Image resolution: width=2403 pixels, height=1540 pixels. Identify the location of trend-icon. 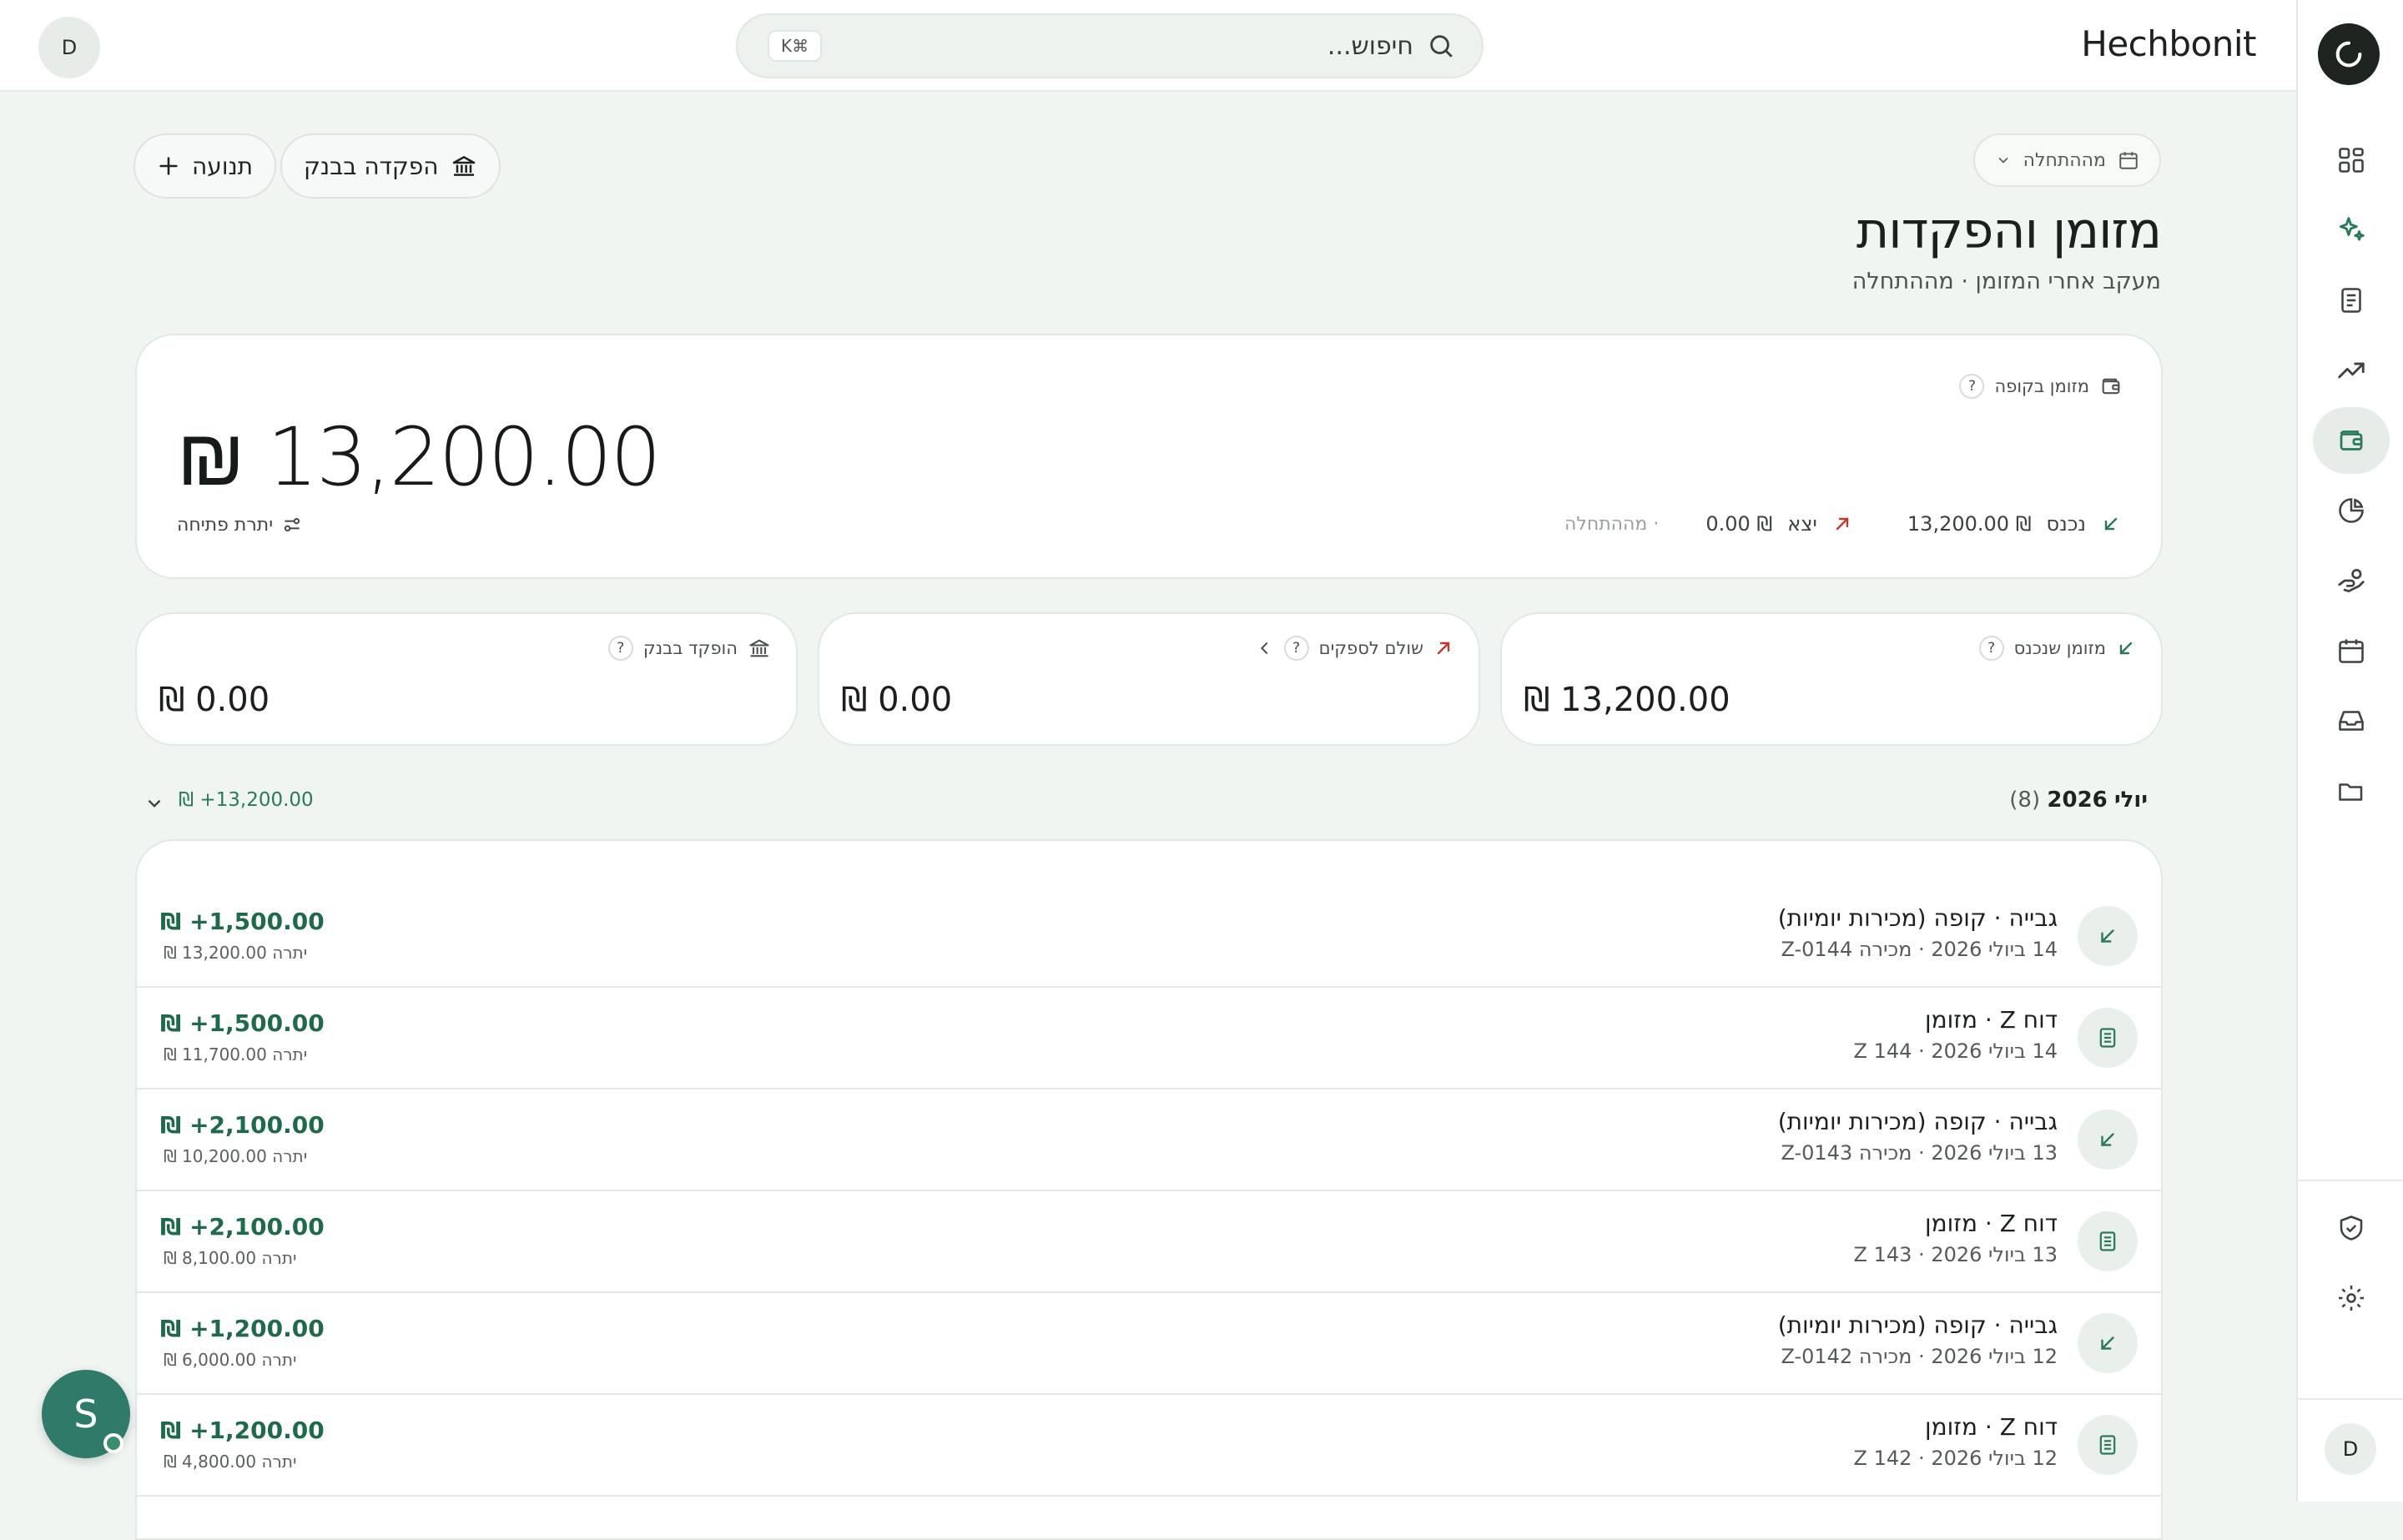
(2351, 370).